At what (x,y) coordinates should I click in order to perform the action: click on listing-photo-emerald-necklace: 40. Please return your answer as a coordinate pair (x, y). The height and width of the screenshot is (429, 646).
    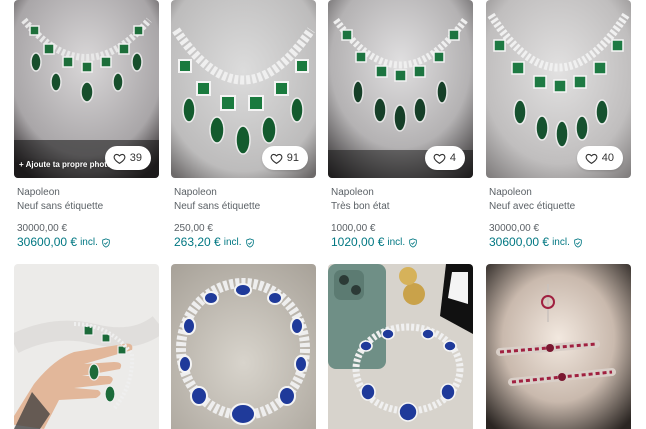
    Looking at the image, I should click on (558, 89).